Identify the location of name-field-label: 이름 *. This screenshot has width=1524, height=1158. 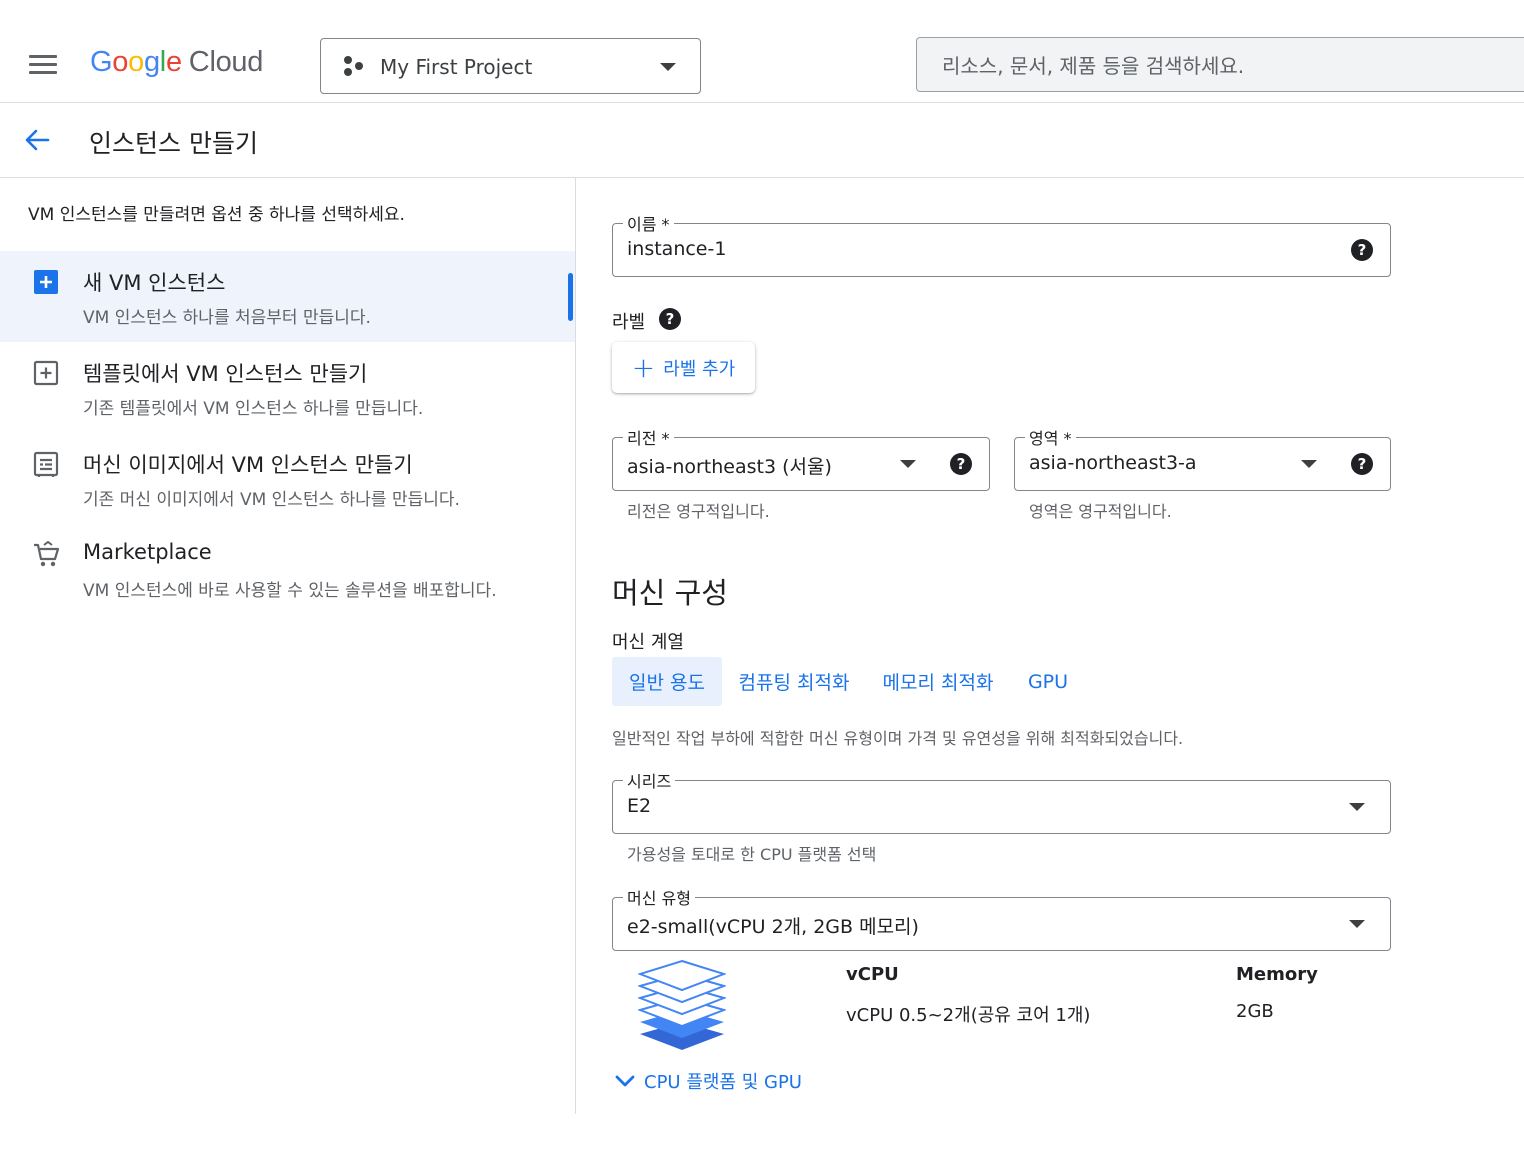
(648, 223).